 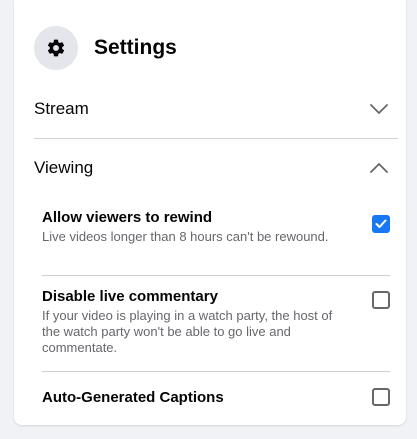 I want to click on gear-icon, so click(x=56, y=48).